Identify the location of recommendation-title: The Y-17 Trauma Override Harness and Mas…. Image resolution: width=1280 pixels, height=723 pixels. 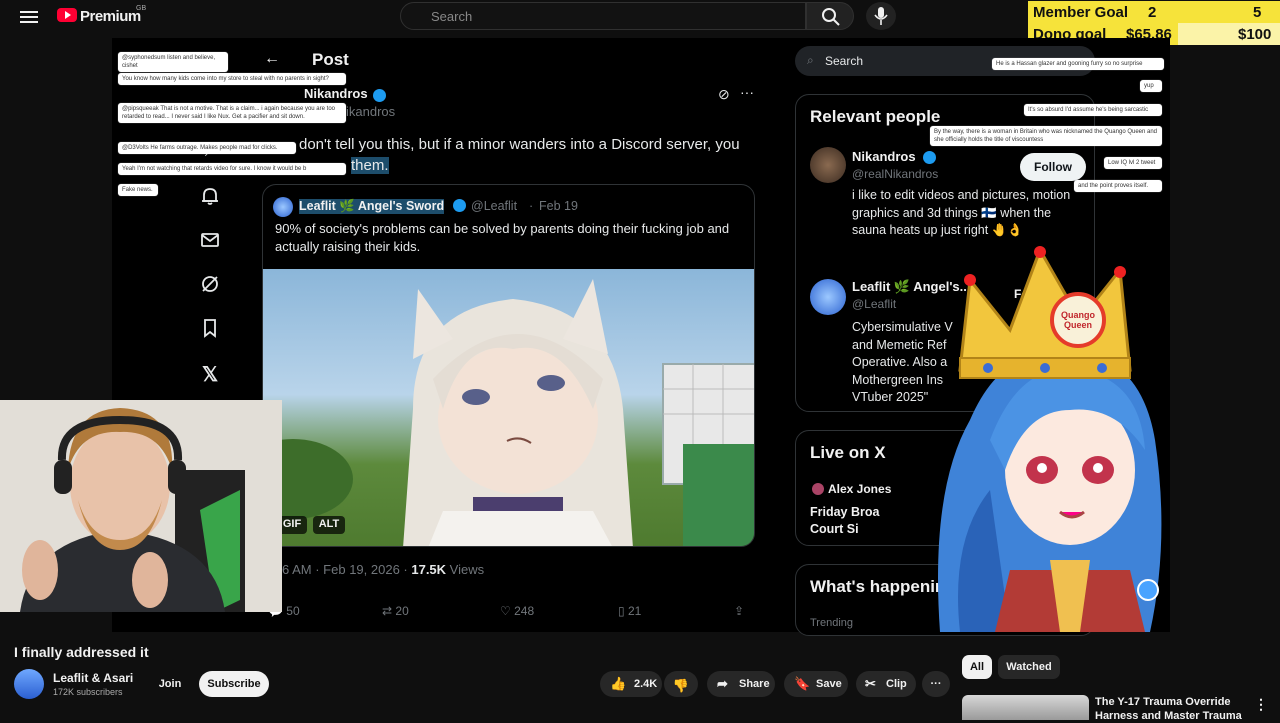
(1170, 709).